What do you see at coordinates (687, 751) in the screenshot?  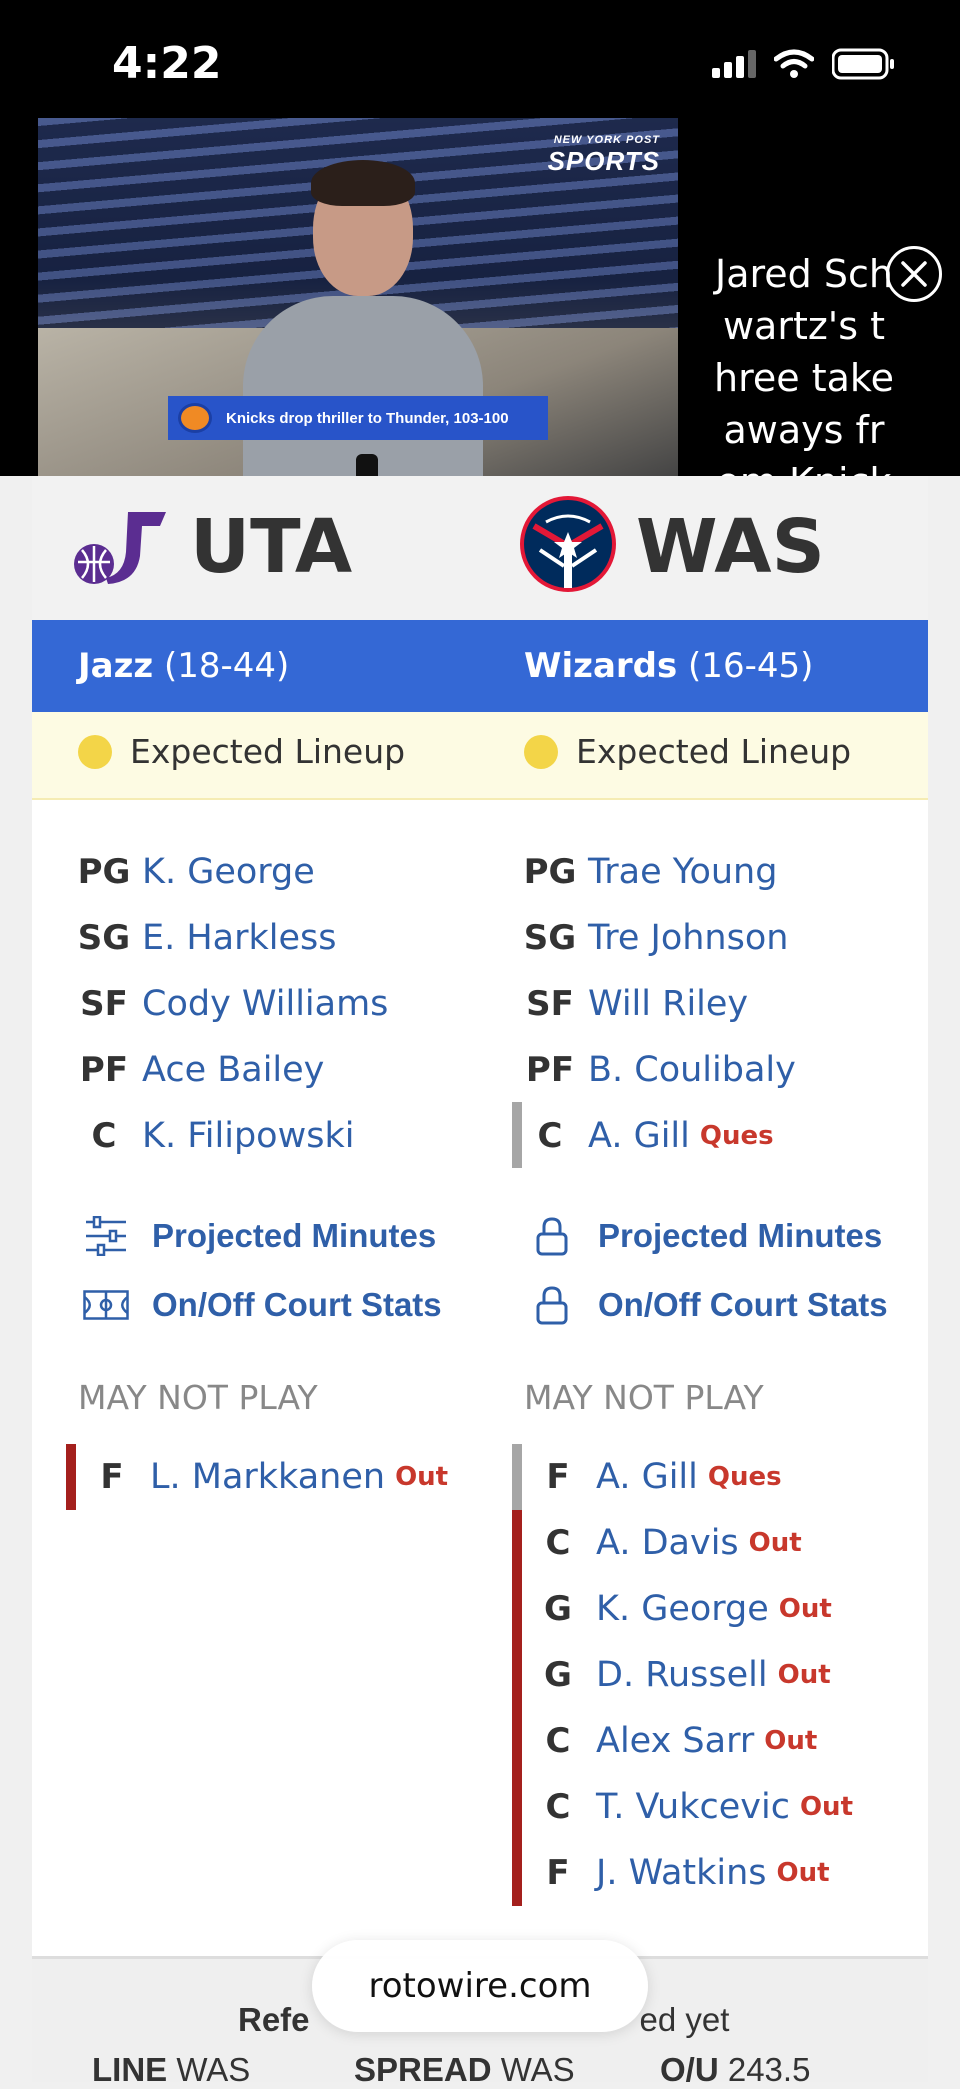 I see `home-lineup-status: Expected Lineup` at bounding box center [687, 751].